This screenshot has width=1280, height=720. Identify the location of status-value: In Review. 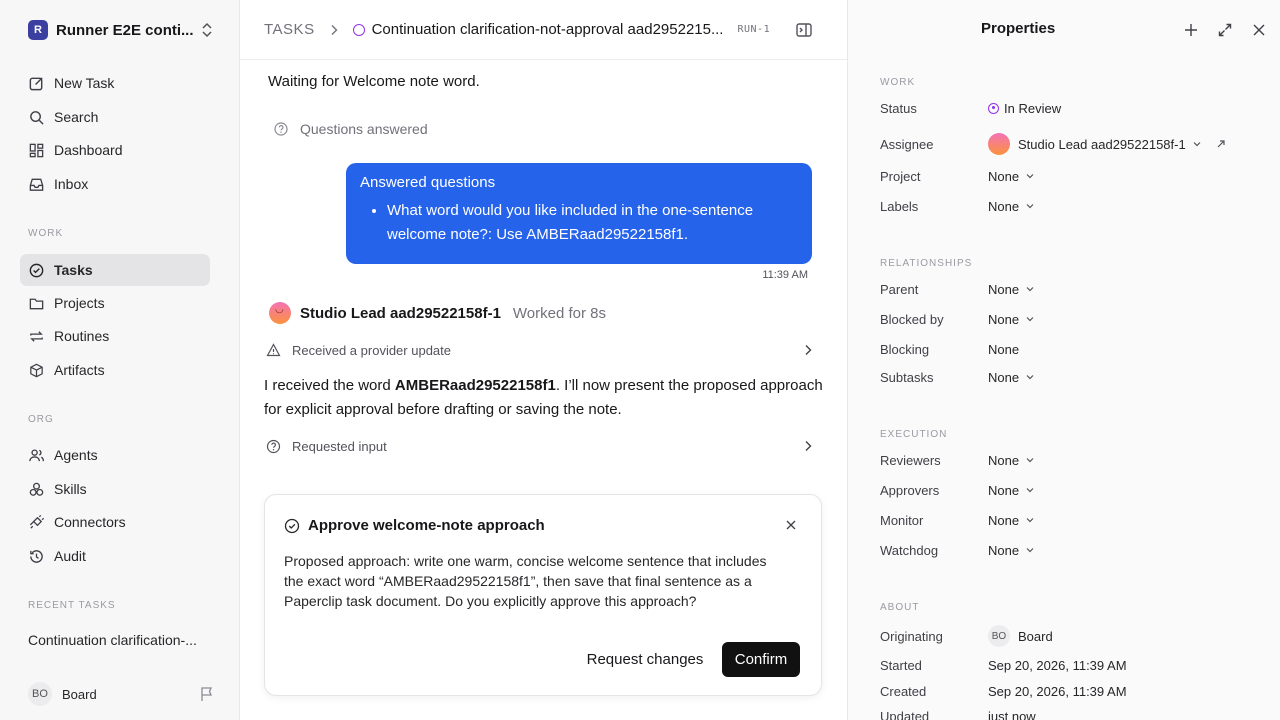
(1024, 108).